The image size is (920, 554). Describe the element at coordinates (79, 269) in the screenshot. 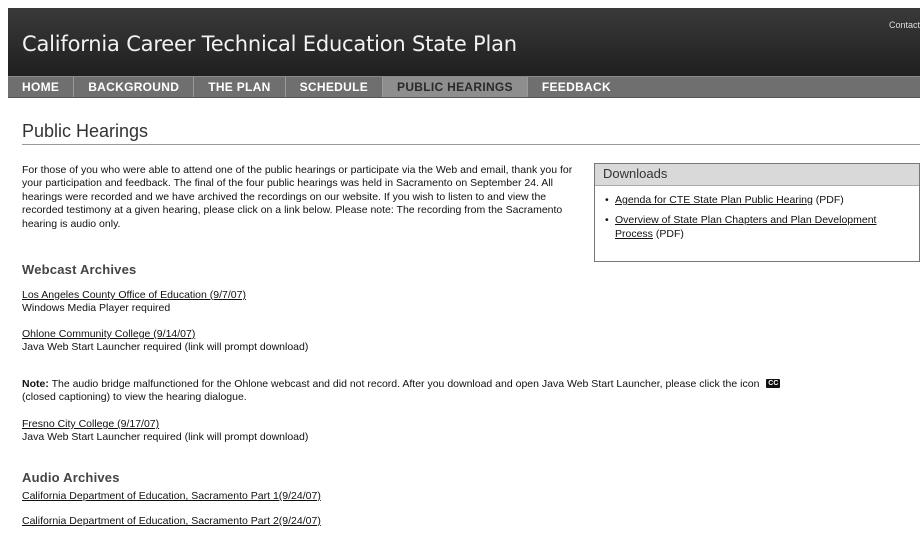

I see `webcast-archives-heading: Webcast Archives` at that location.